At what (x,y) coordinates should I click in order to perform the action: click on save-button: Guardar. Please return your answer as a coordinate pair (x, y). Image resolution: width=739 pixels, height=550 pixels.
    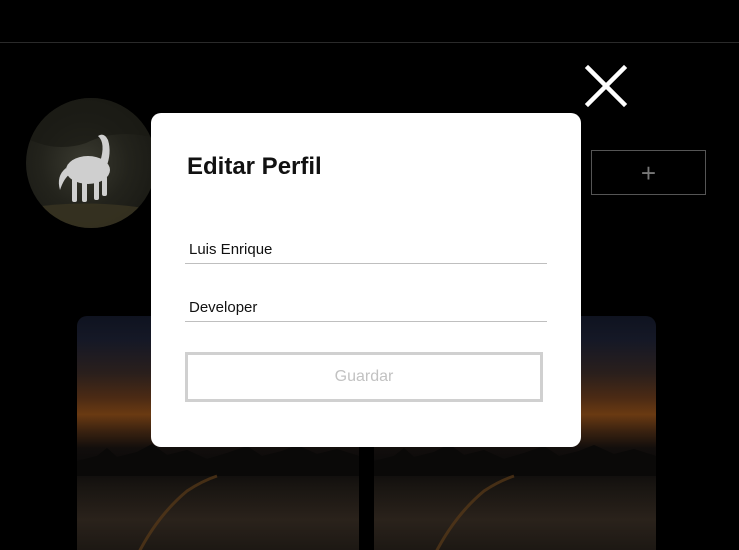
    Looking at the image, I should click on (364, 377).